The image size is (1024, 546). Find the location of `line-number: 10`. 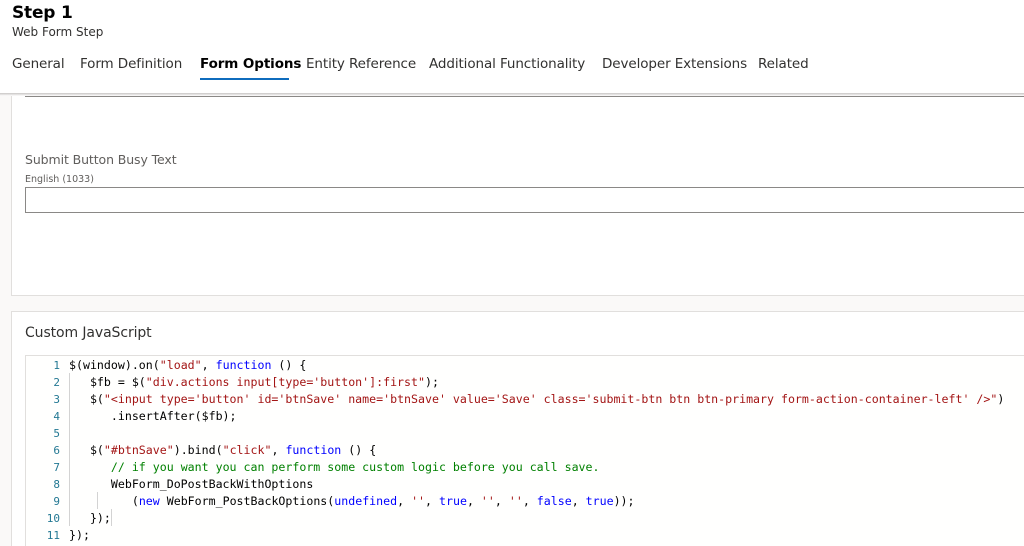

line-number: 10 is located at coordinates (53, 518).